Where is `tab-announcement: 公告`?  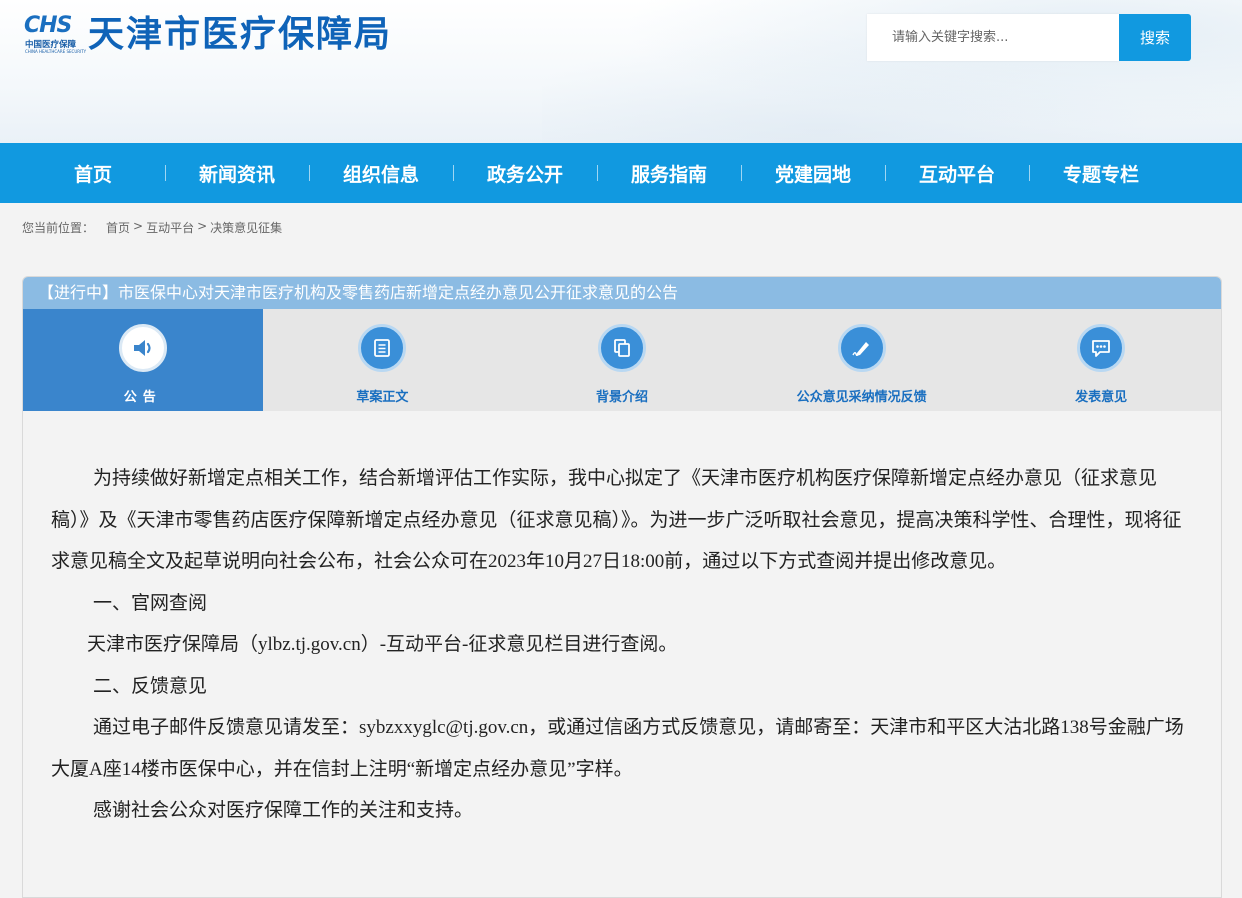 tab-announcement: 公告 is located at coordinates (143, 360).